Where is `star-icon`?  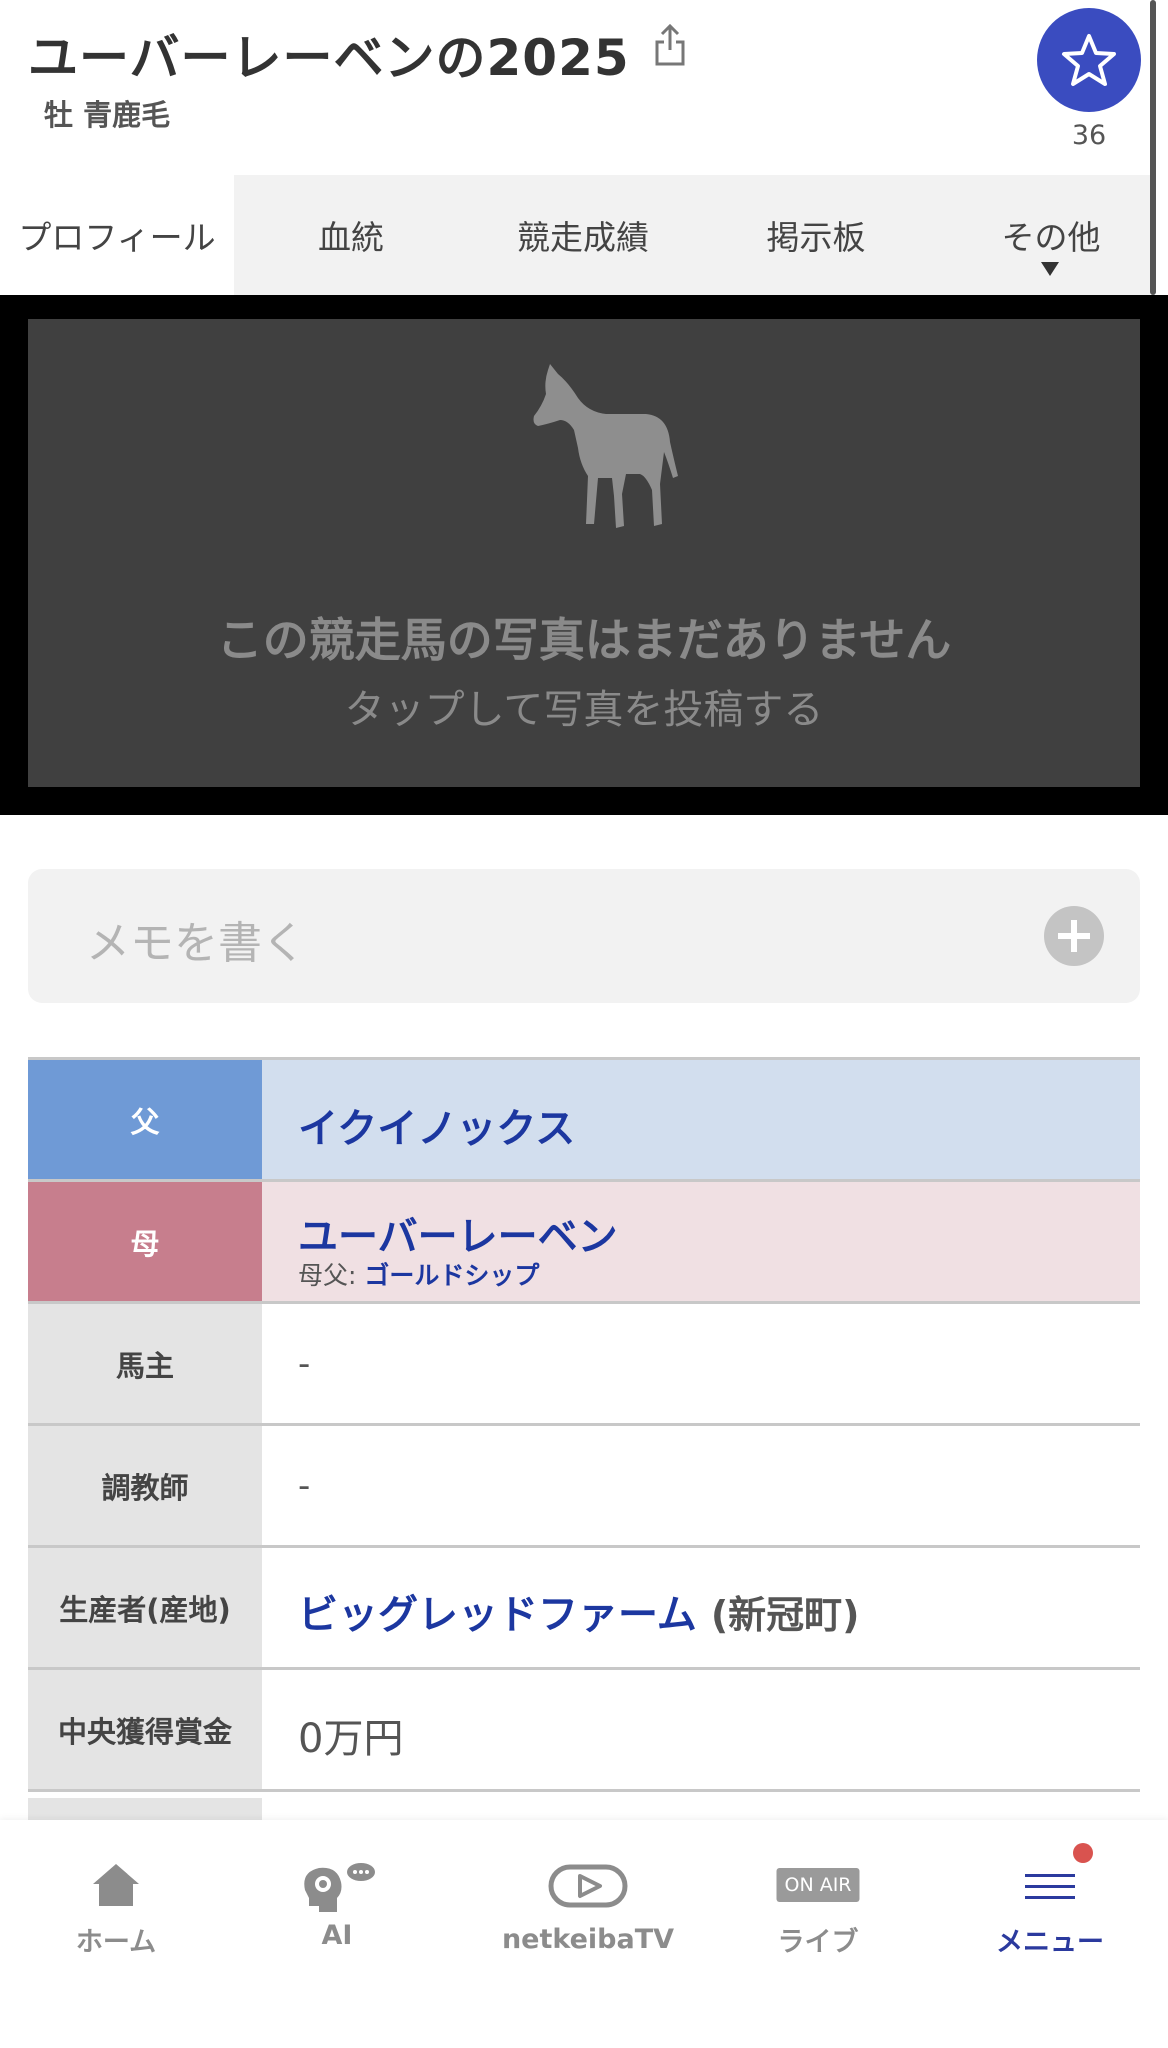 star-icon is located at coordinates (1089, 60).